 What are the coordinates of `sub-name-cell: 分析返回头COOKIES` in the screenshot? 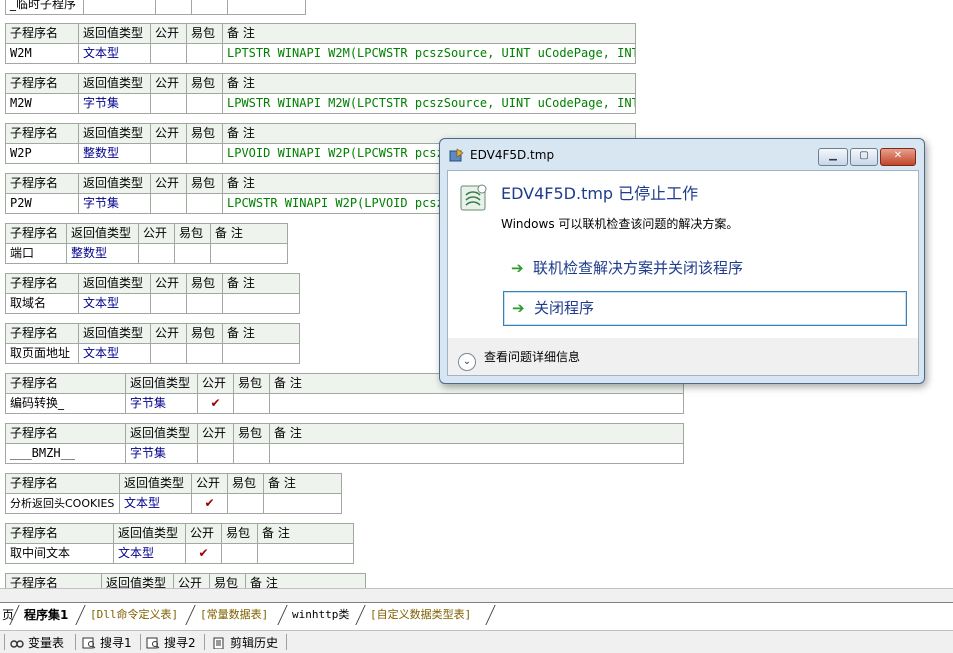 It's located at (62, 503).